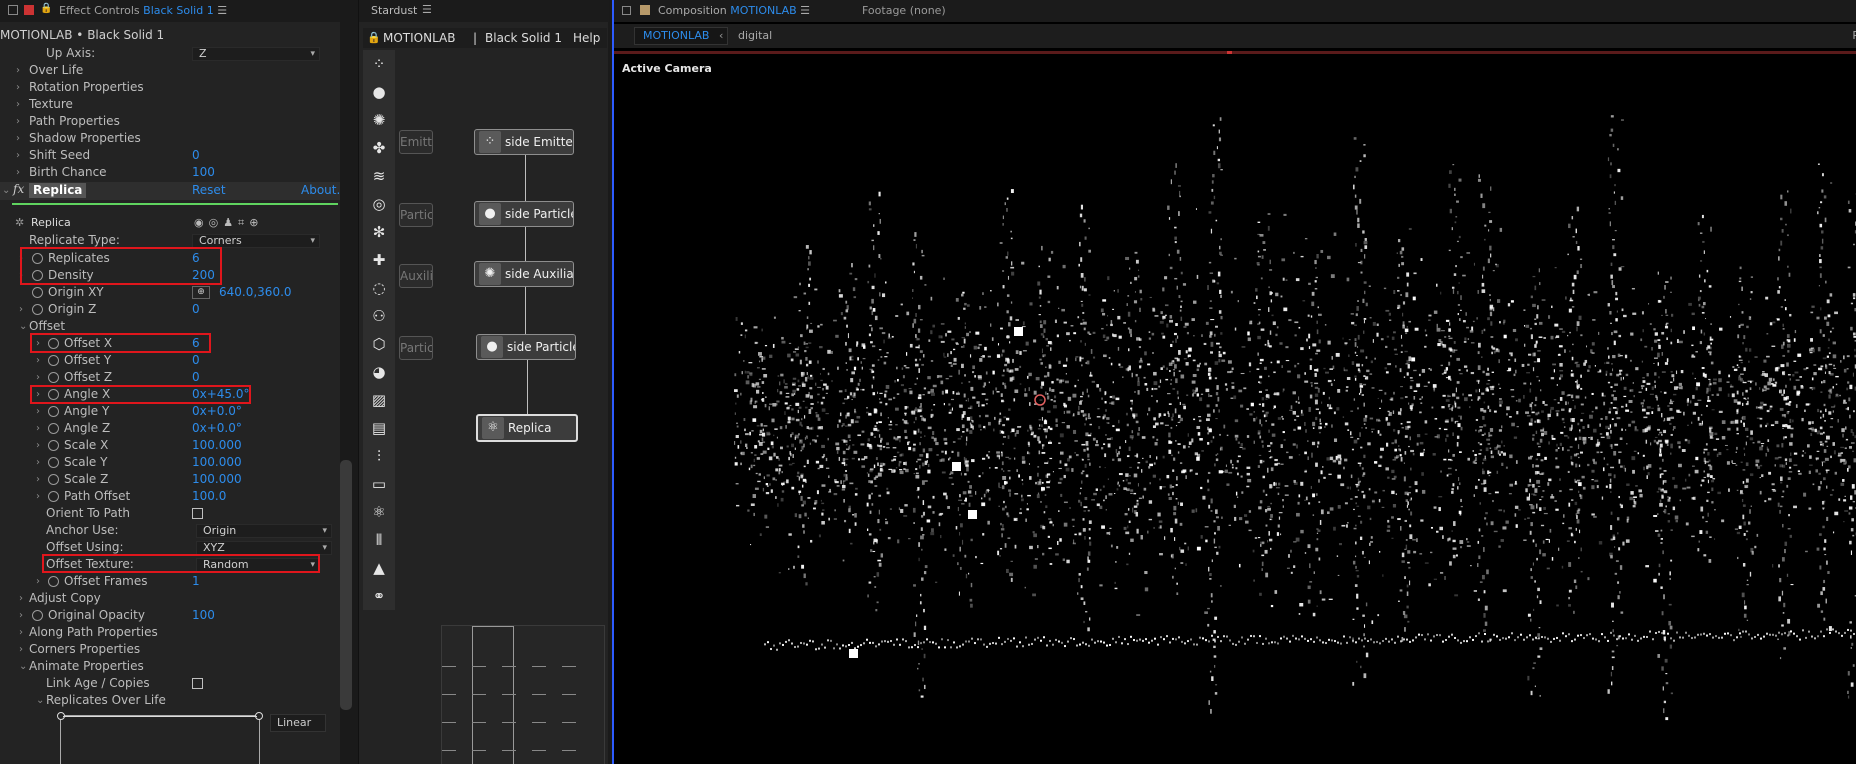 Image resolution: width=1856 pixels, height=764 pixels. I want to click on circles-tool-icon: ⚇, so click(379, 316).